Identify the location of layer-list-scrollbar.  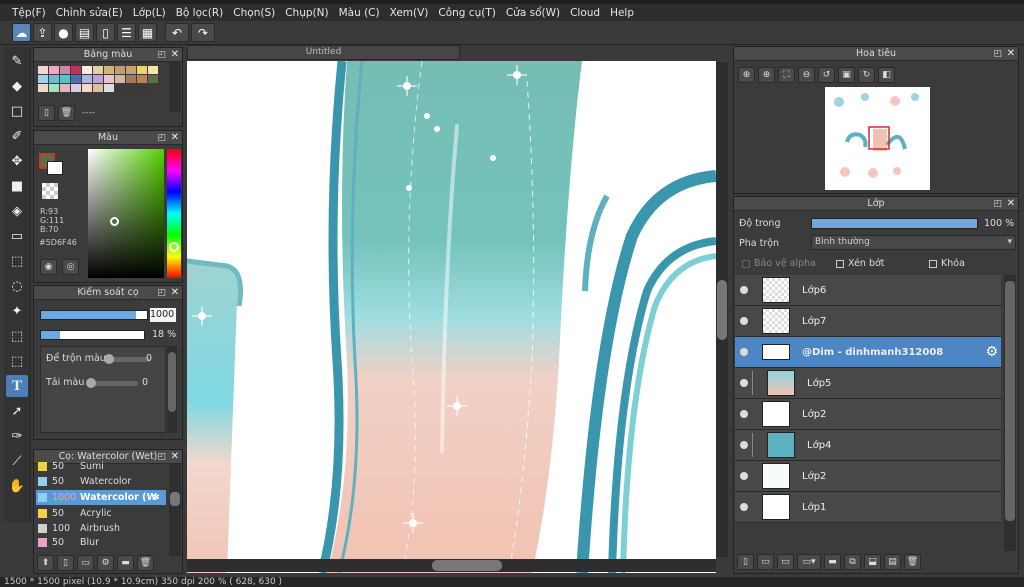
(1010, 413).